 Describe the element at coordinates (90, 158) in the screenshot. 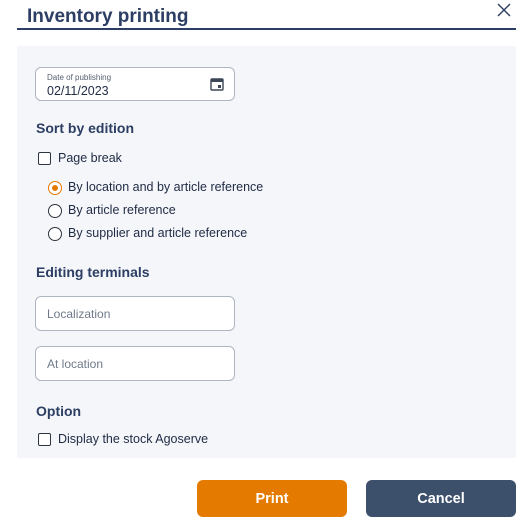

I see `page-break-label: Page break` at that location.